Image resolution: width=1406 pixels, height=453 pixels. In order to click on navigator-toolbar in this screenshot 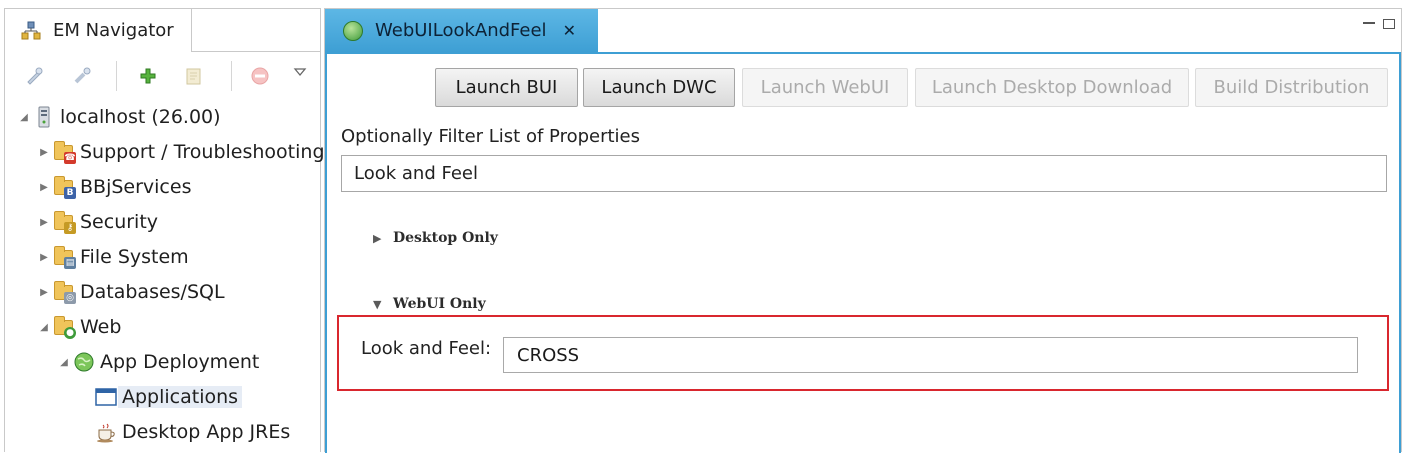, I will do `click(162, 75)`.